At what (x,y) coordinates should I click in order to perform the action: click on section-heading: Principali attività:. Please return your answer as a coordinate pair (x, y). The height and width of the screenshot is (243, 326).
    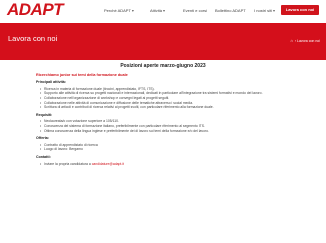
    Looking at the image, I should click on (51, 82).